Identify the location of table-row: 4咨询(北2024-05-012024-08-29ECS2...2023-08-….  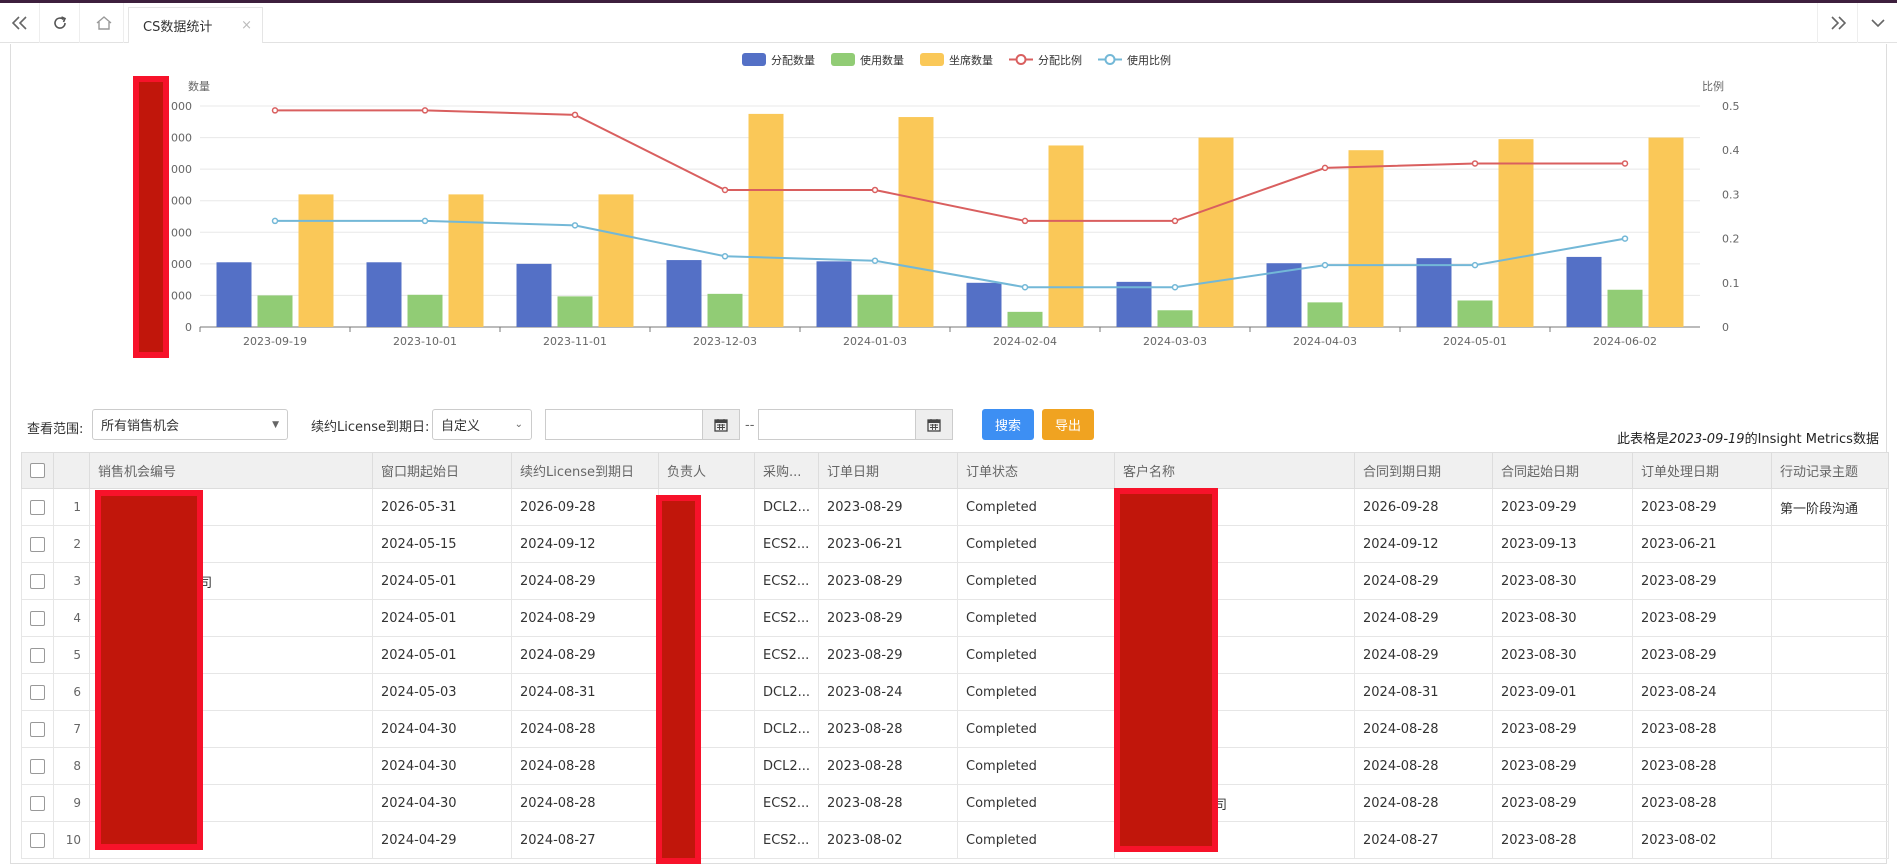
(955, 618).